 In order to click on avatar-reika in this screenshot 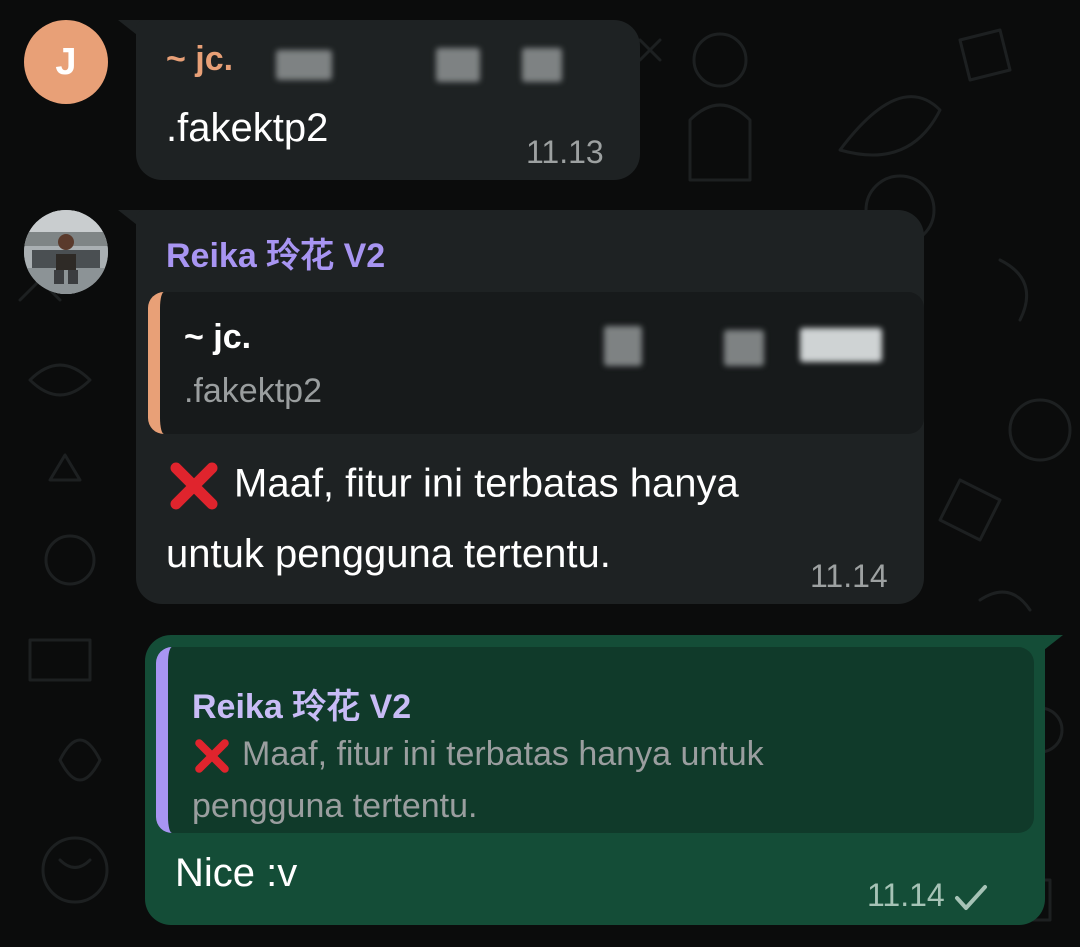, I will do `click(66, 252)`.